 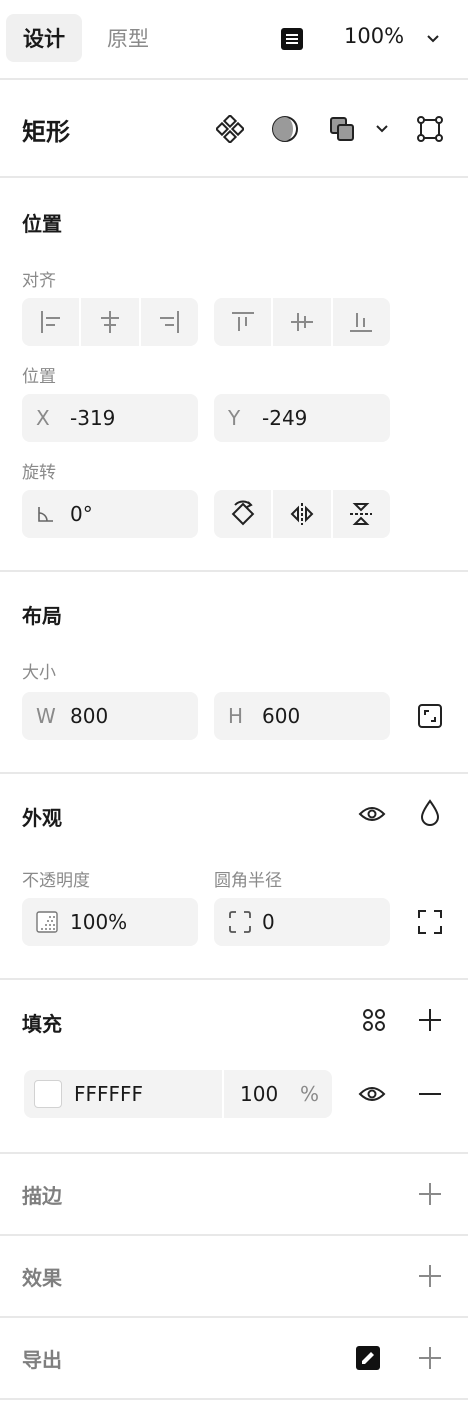 I want to click on section-title-position: 位置, so click(x=42, y=224).